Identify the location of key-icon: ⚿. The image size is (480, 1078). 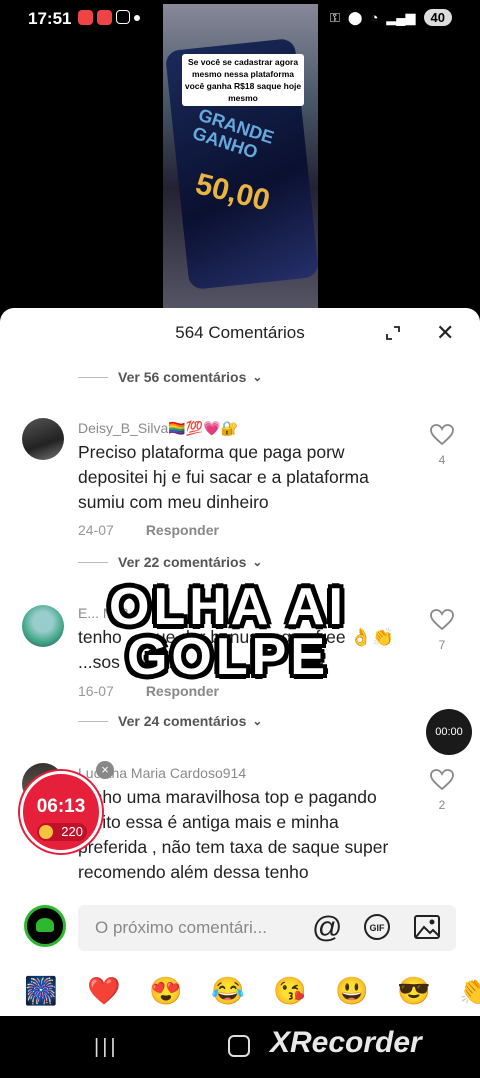
(334, 17).